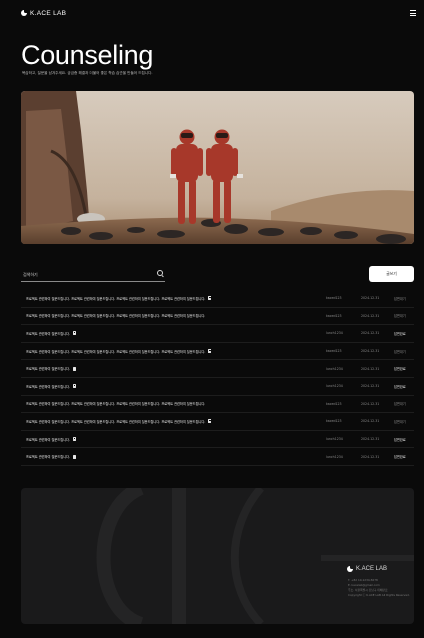  I want to click on search-bar, so click(93, 274).